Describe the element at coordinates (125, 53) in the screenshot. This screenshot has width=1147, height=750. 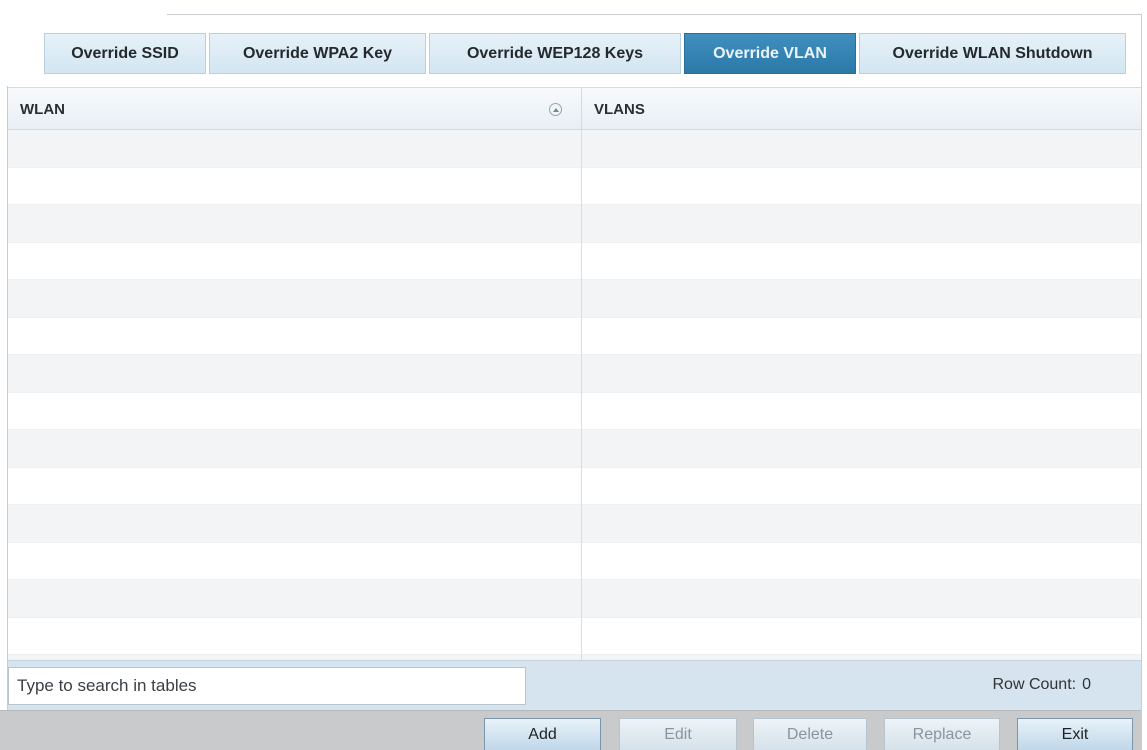
I see `tab-override-ssid: Override SSID` at that location.